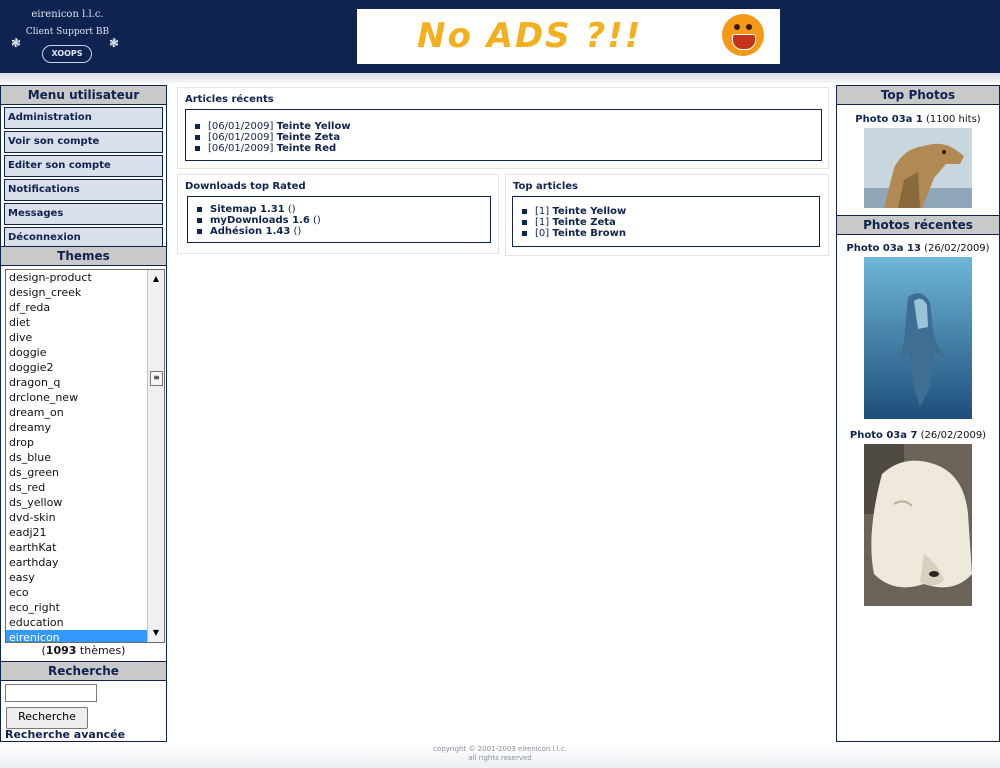 This screenshot has height=768, width=1000. What do you see at coordinates (508, 137) in the screenshot?
I see `list-item: [06/01/2009] Teinte Zeta` at bounding box center [508, 137].